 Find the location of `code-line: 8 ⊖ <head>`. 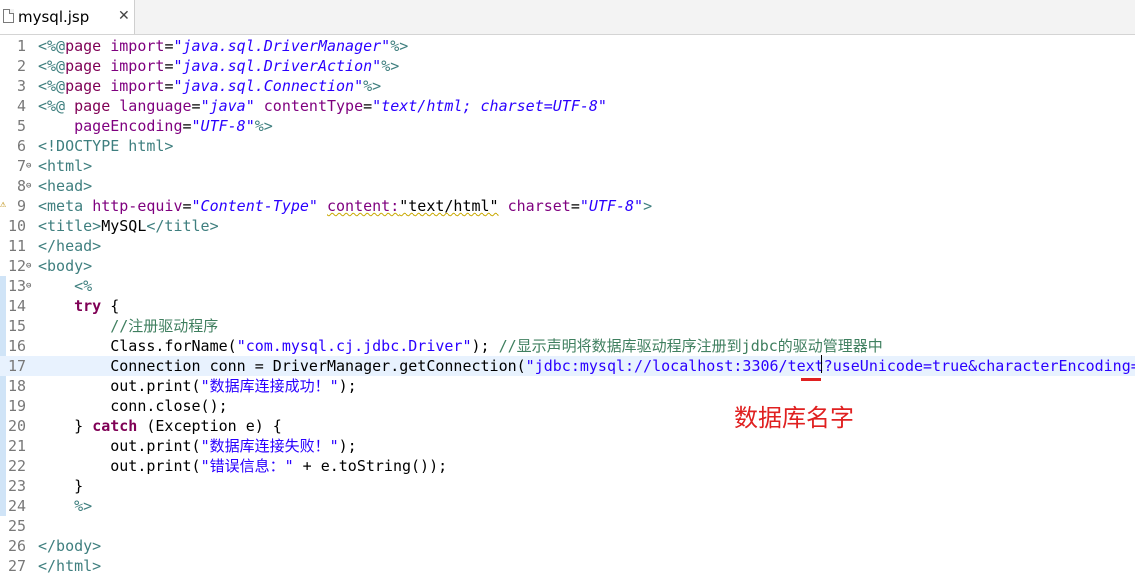

code-line: 8 ⊖ <head> is located at coordinates (567, 186).